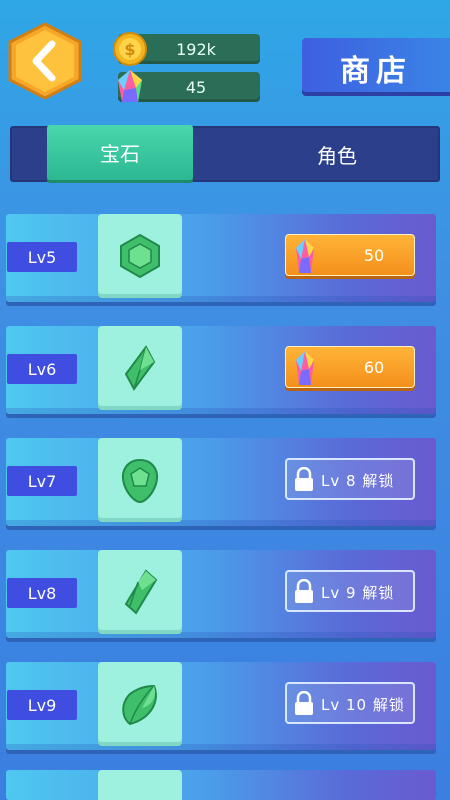  Describe the element at coordinates (219, 257) in the screenshot. I see `list-item: Lv5 50` at that location.